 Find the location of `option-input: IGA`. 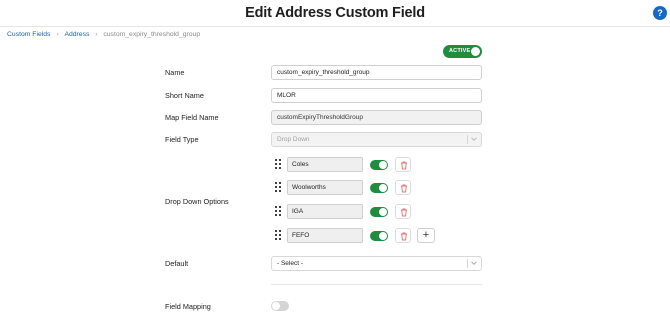

option-input: IGA is located at coordinates (325, 211).